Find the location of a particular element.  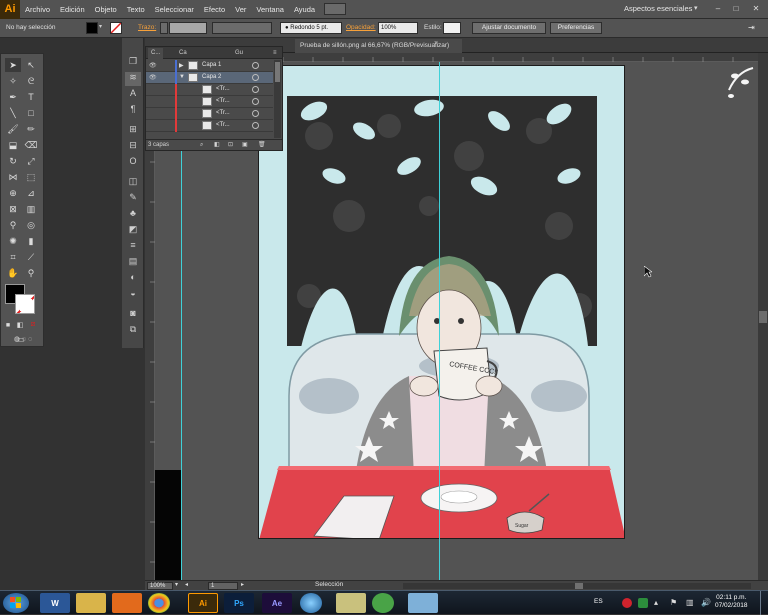

illustrator-app: Ai is located at coordinates (203, 603).